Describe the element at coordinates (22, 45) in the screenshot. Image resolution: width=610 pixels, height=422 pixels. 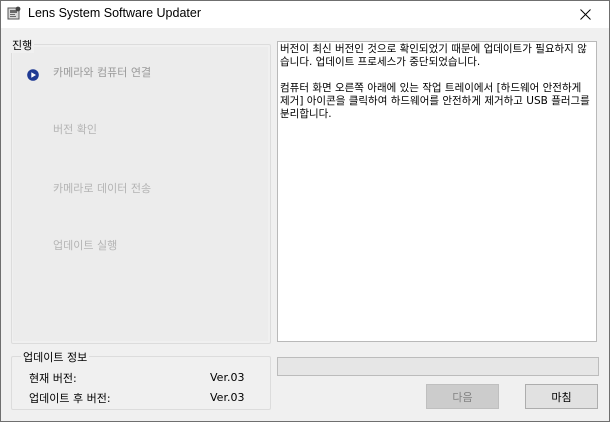
I see `progress-group-legend: 진행` at that location.